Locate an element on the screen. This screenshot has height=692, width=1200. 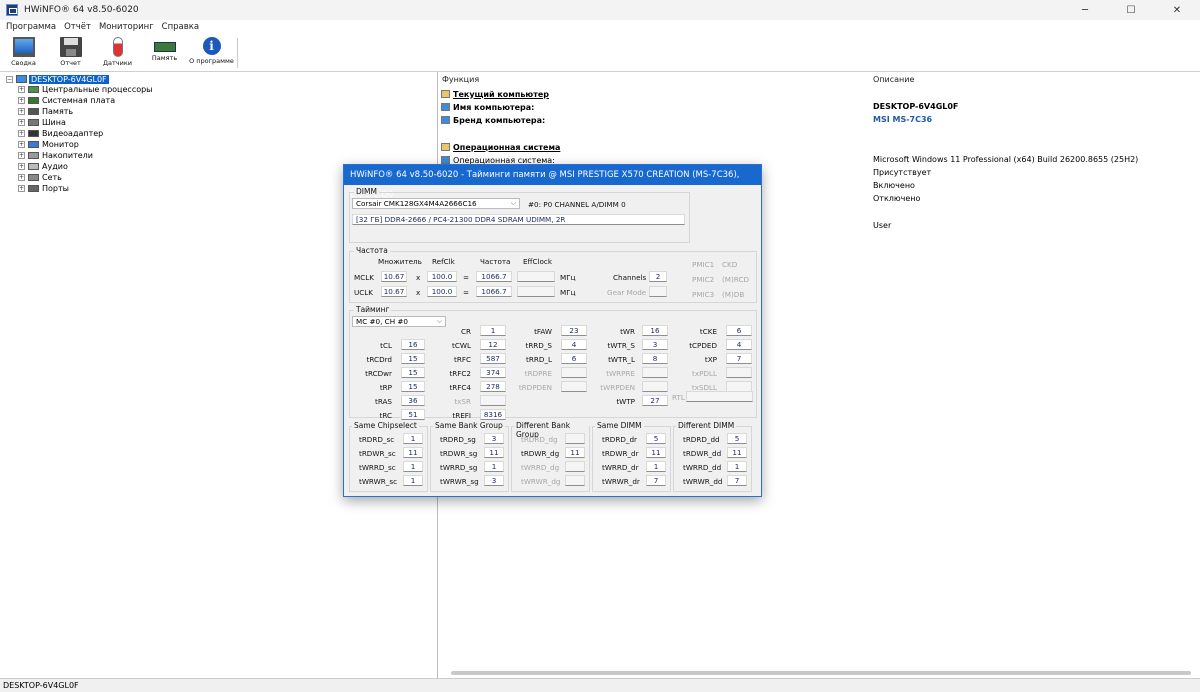
multiply-sign: x is located at coordinates (418, 277).